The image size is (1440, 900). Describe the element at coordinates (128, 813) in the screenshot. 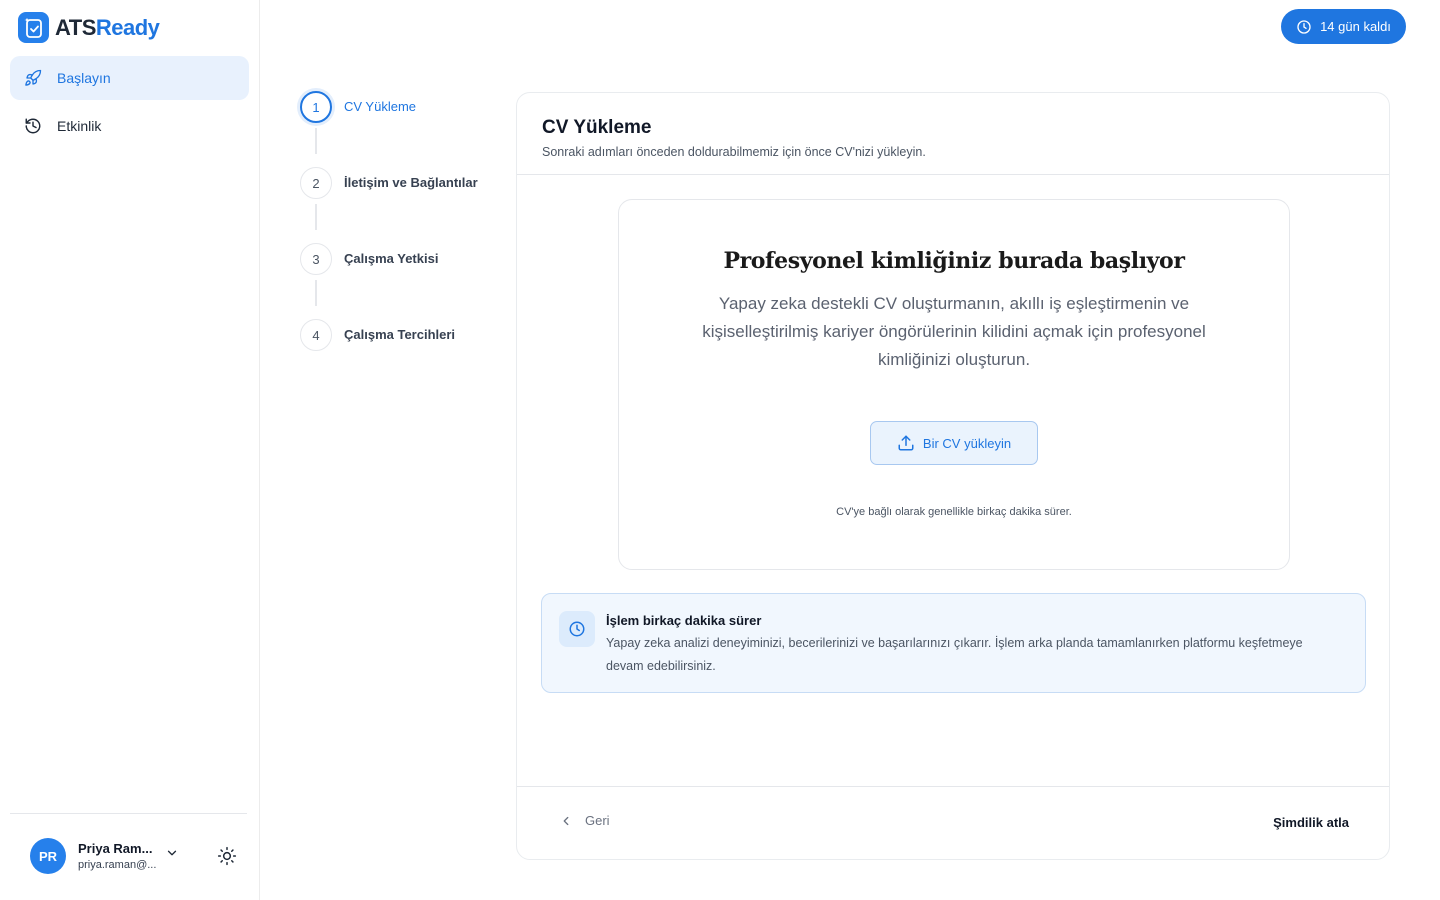

I see `sidebar-divider` at that location.